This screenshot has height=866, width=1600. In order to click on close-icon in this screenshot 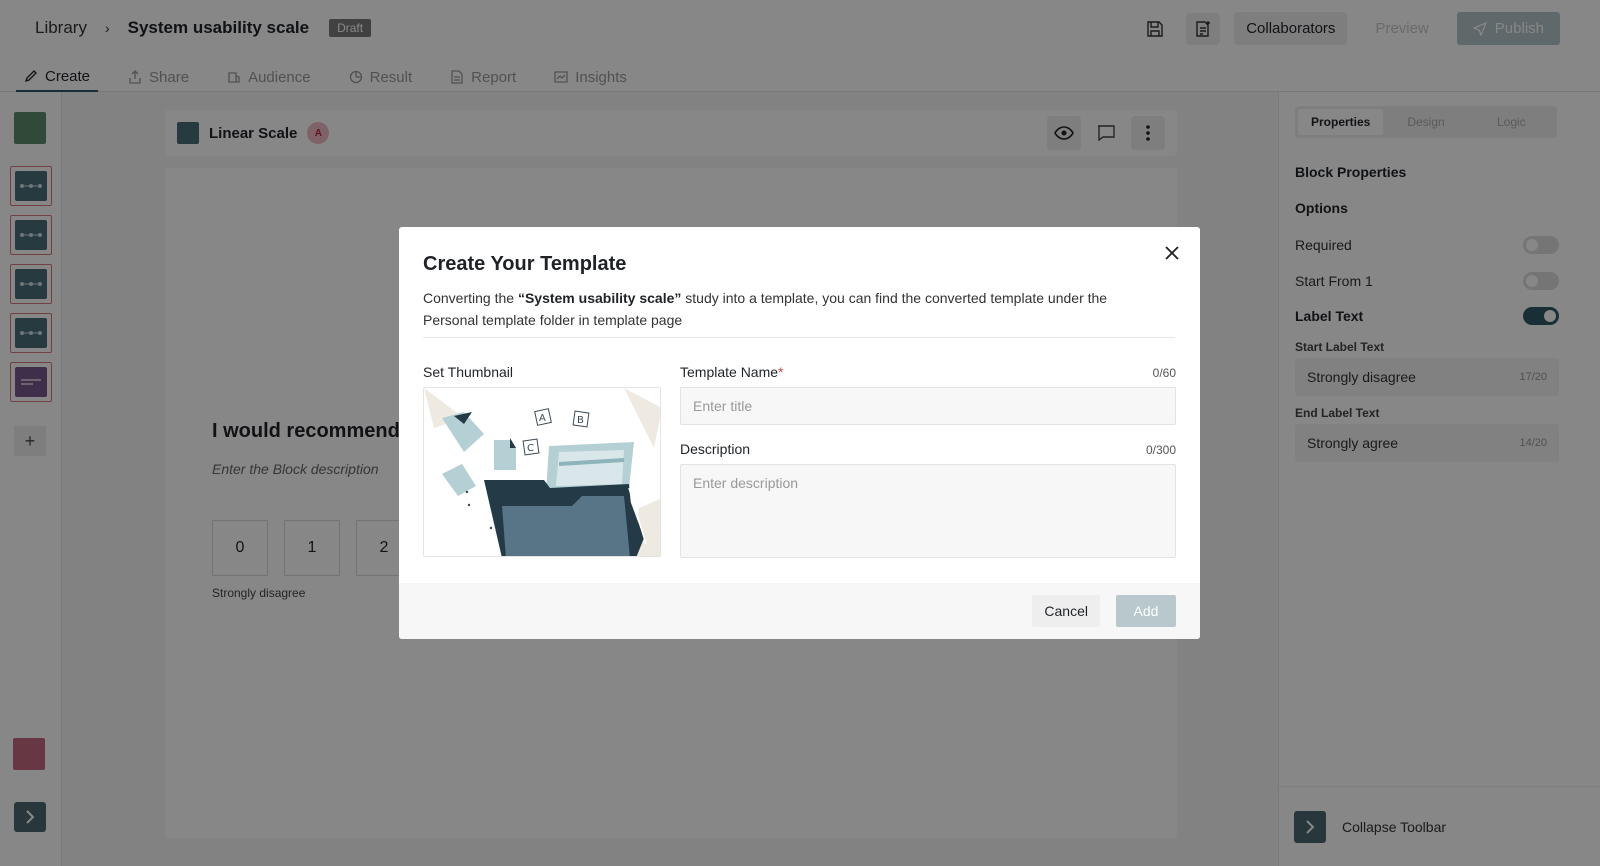, I will do `click(1172, 253)`.